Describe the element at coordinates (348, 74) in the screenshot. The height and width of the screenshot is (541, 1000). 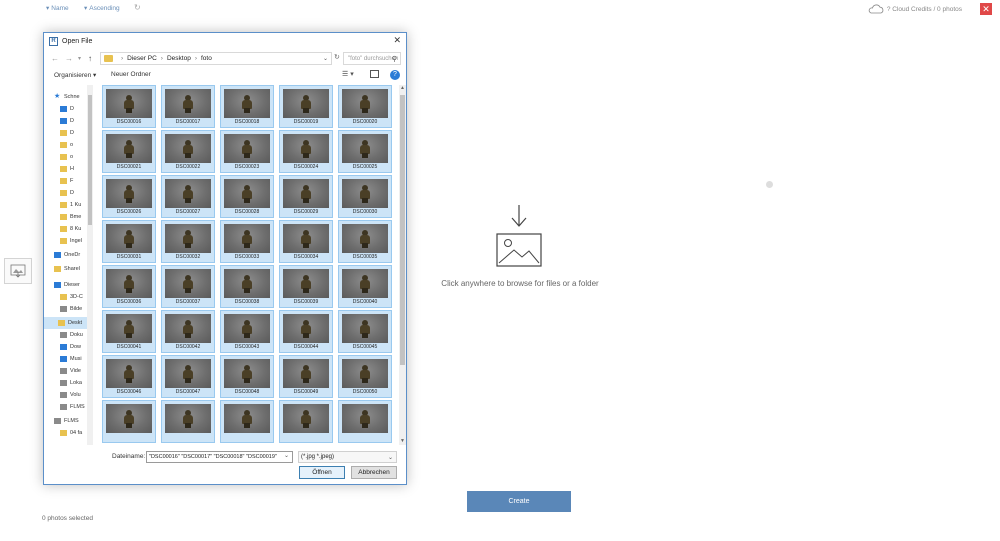
I see `view-options-icon: ☰ ▾` at that location.